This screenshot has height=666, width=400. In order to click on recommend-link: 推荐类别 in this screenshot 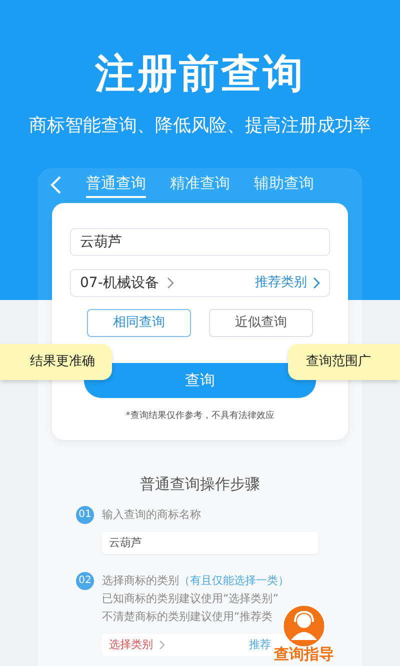, I will do `click(281, 283)`.